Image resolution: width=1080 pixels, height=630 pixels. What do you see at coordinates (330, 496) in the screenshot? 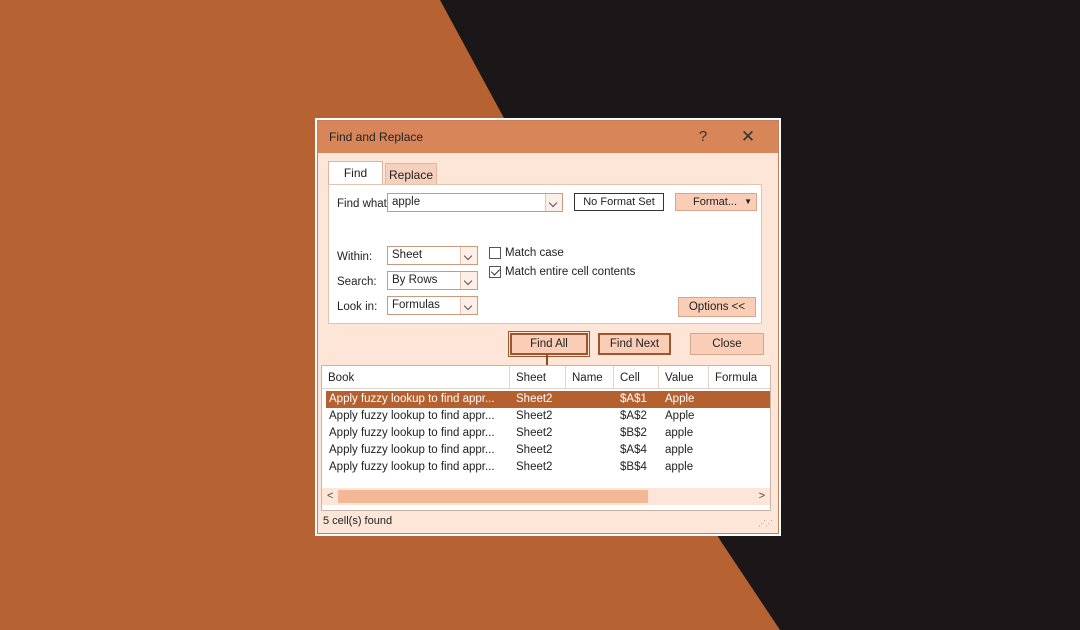
I see `chevron-left-icon: <` at bounding box center [330, 496].